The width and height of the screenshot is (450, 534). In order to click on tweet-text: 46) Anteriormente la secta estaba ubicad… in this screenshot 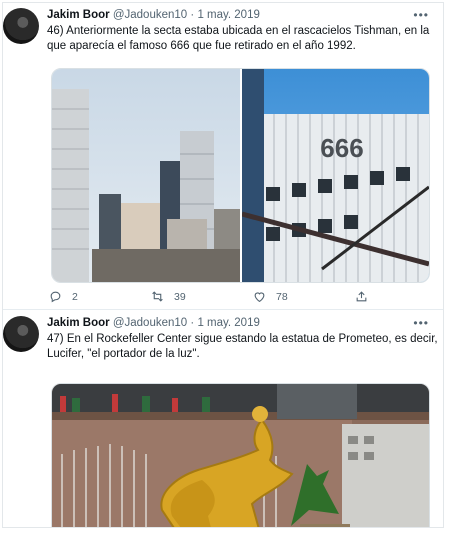, I will do `click(238, 38)`.